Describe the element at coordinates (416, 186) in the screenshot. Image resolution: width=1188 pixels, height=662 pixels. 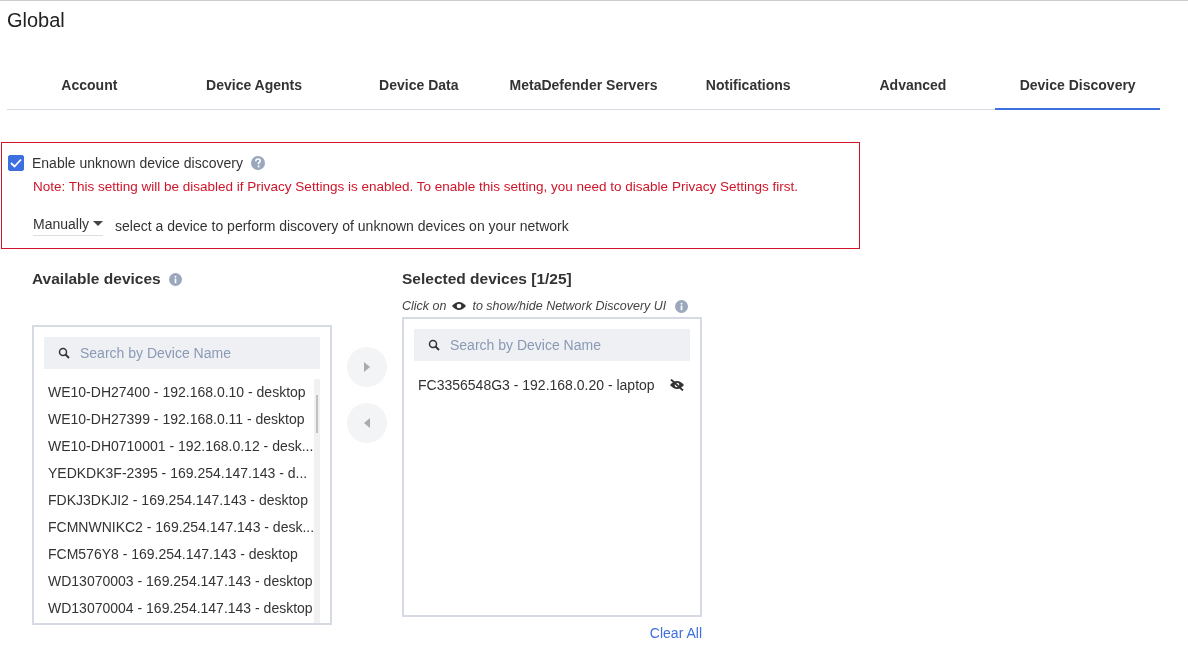
I see `warning-note: Note: This setting will be disabled if Privacy Settings is enabled. To enable this setting, you need to disable Privacy Settings first.` at that location.